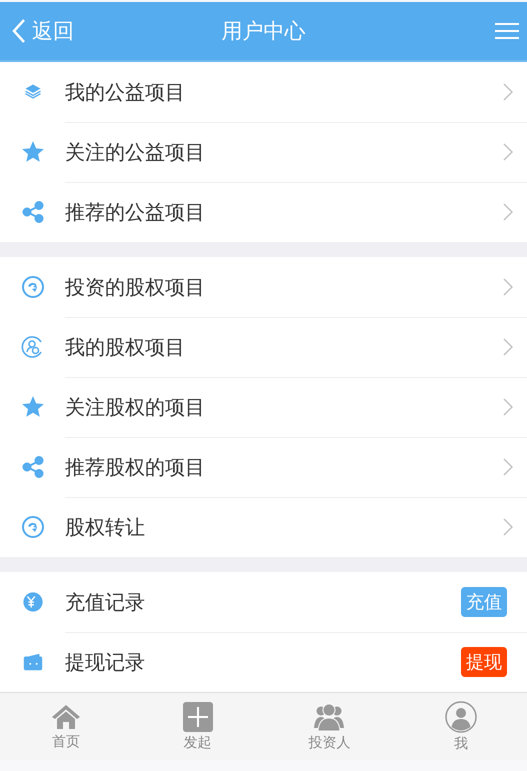  Describe the element at coordinates (135, 407) in the screenshot. I see `item-label: 关注股权的项目` at that location.